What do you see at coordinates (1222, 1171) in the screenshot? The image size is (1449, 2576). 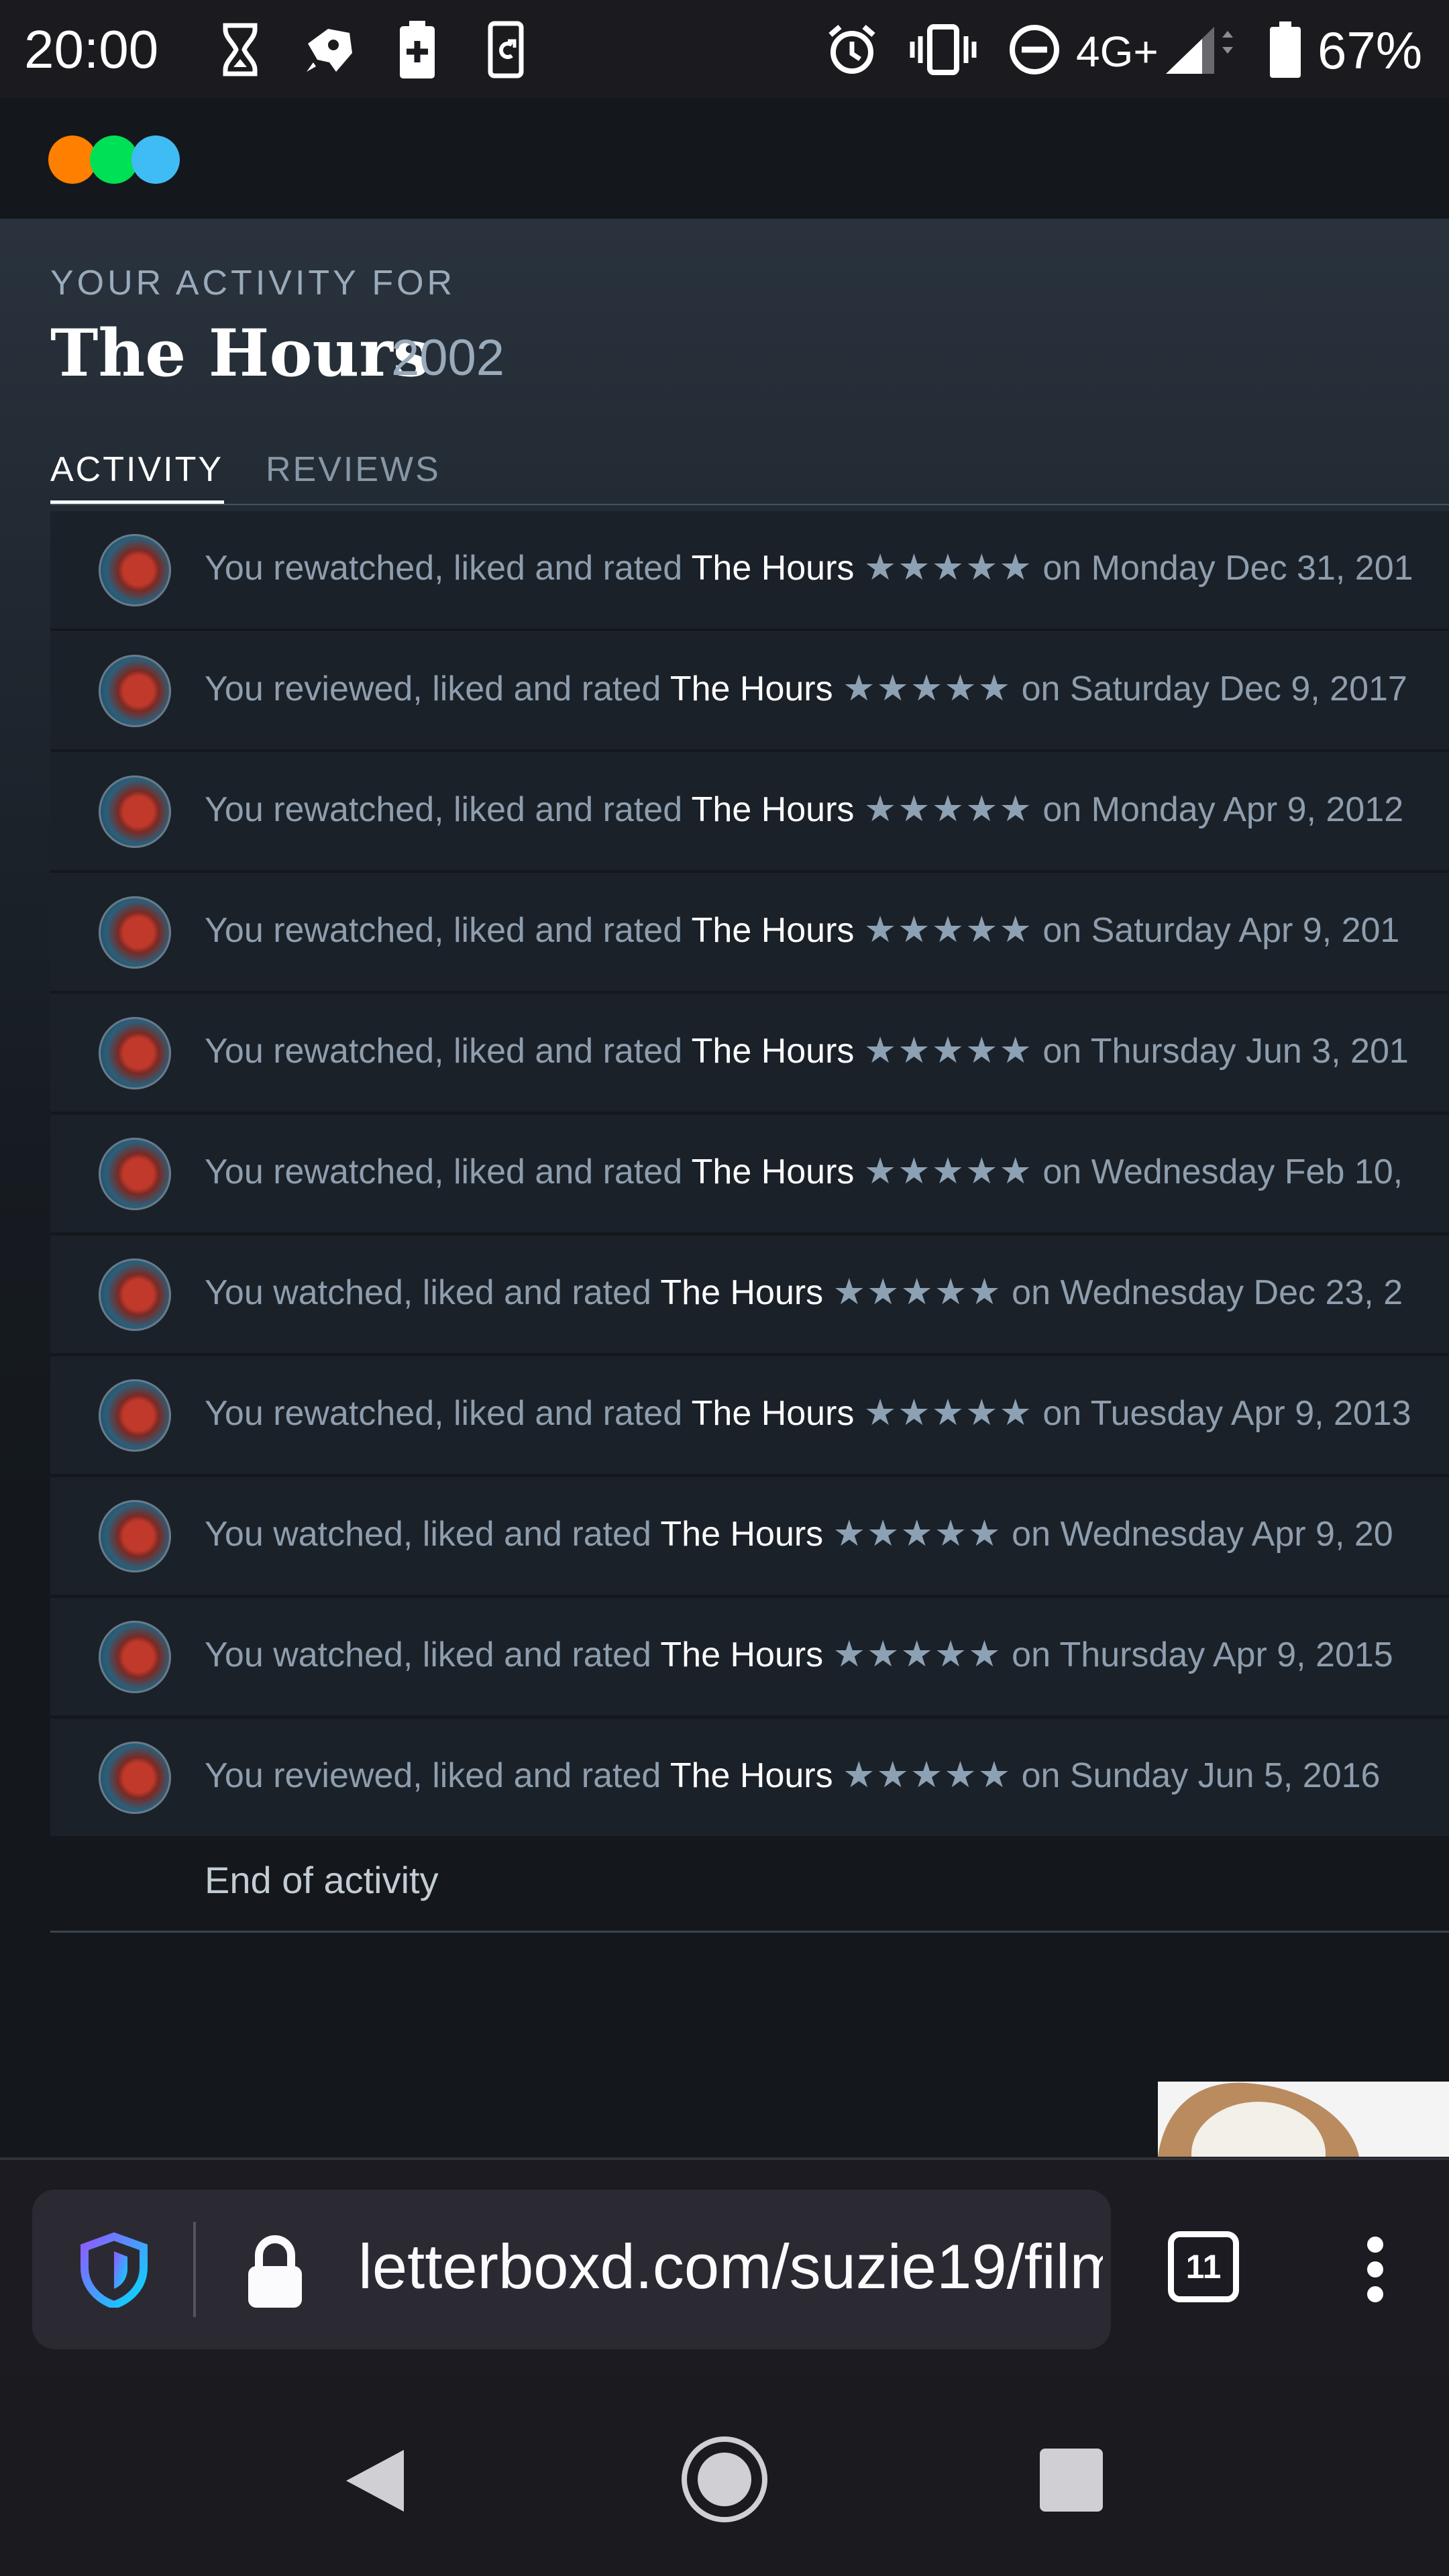 I see `activity-date: on Wednesday Feb 10,` at bounding box center [1222, 1171].